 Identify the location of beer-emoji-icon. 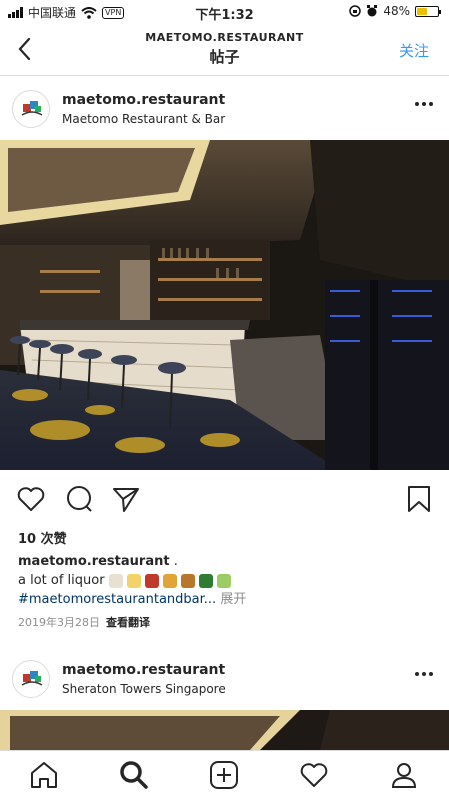
(169, 580).